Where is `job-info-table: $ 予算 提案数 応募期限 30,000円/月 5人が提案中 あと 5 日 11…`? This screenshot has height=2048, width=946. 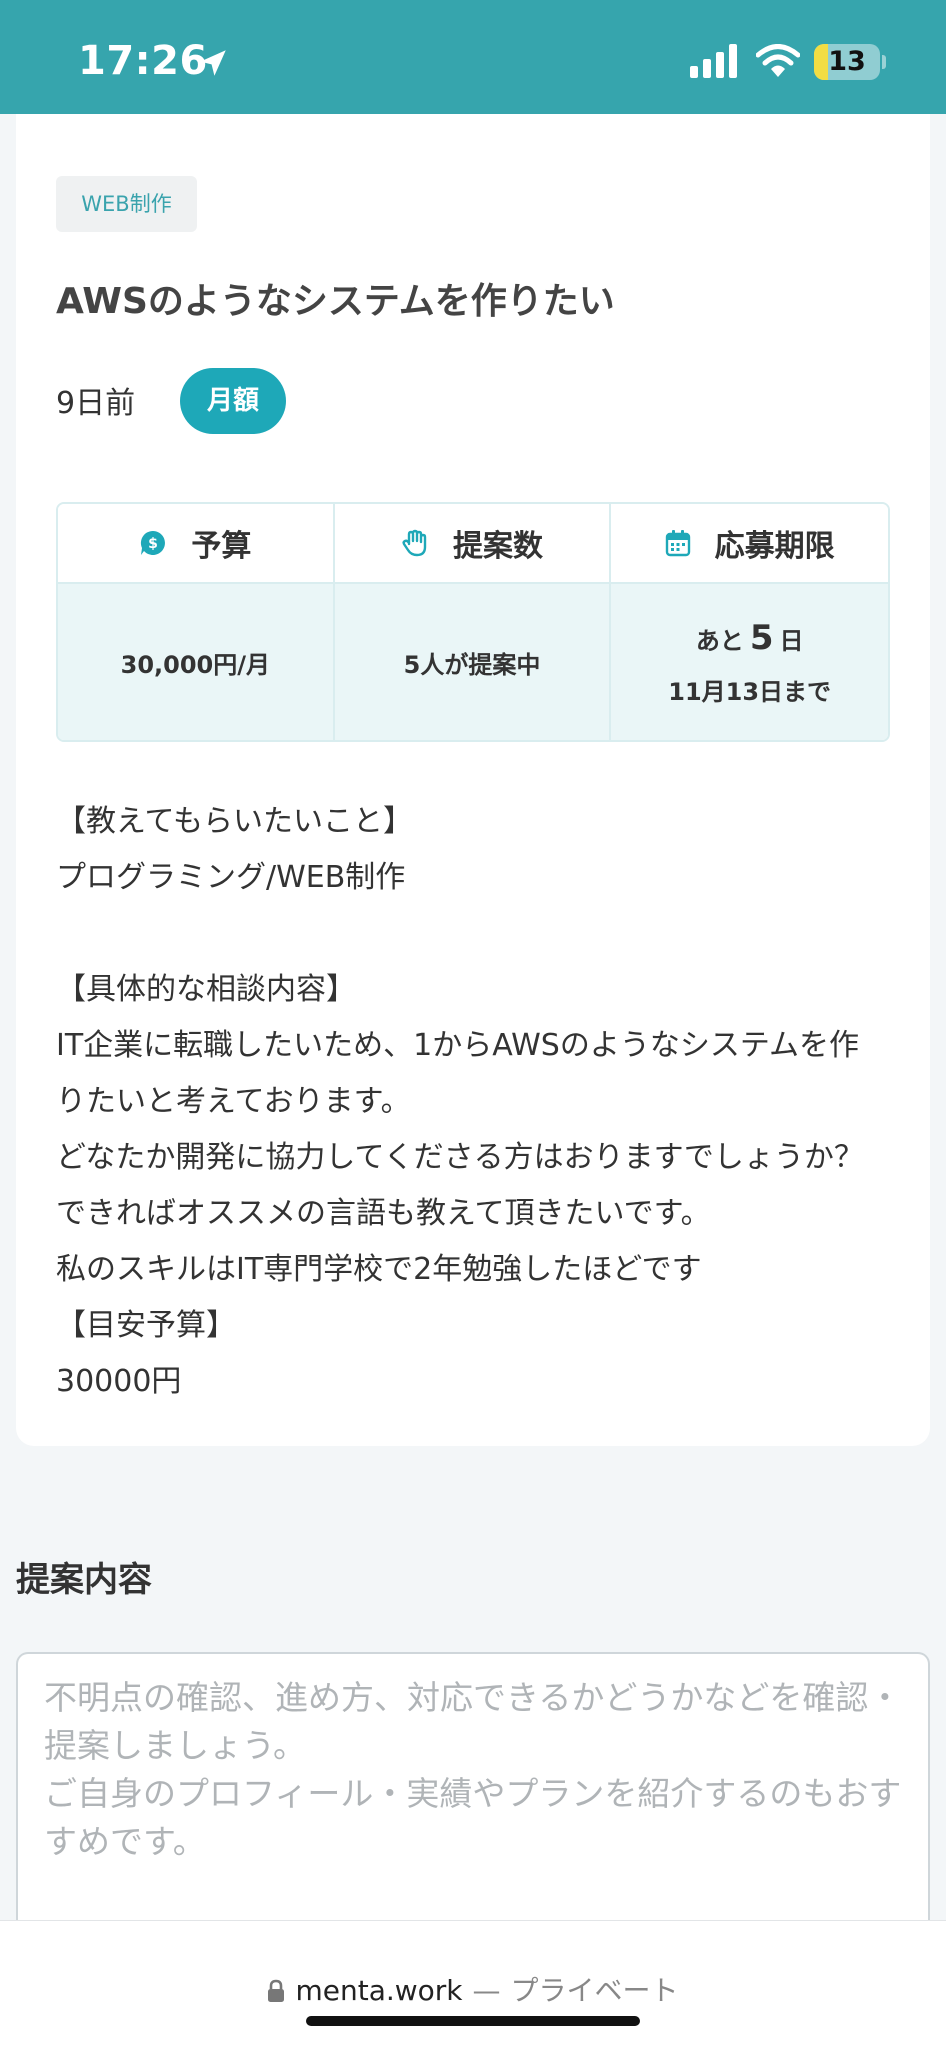 job-info-table: $ 予算 提案数 応募期限 30,000円/月 5人が提案中 あと 5 日 11… is located at coordinates (473, 622).